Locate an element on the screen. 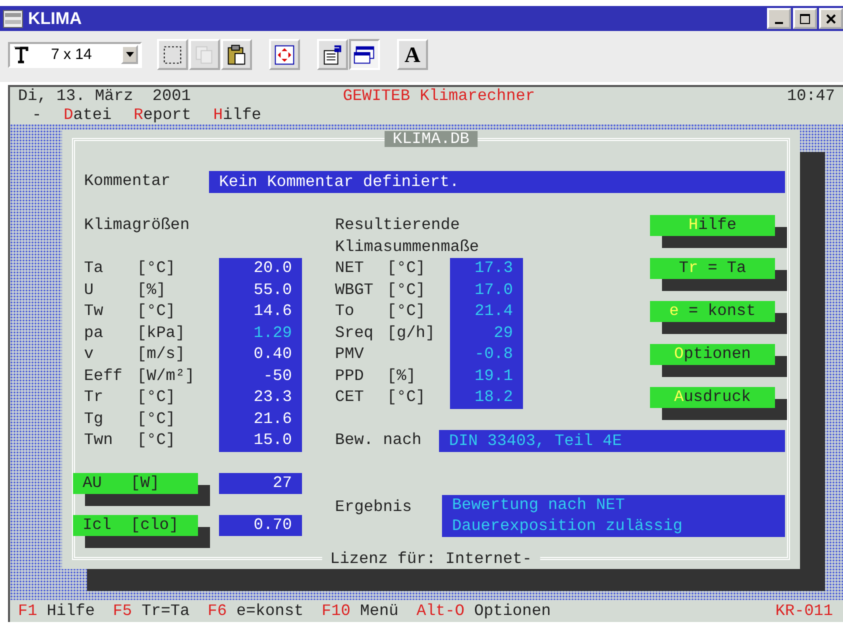 The height and width of the screenshot is (624, 843). function-key-hint: F1 Hilfe is located at coordinates (56, 611).